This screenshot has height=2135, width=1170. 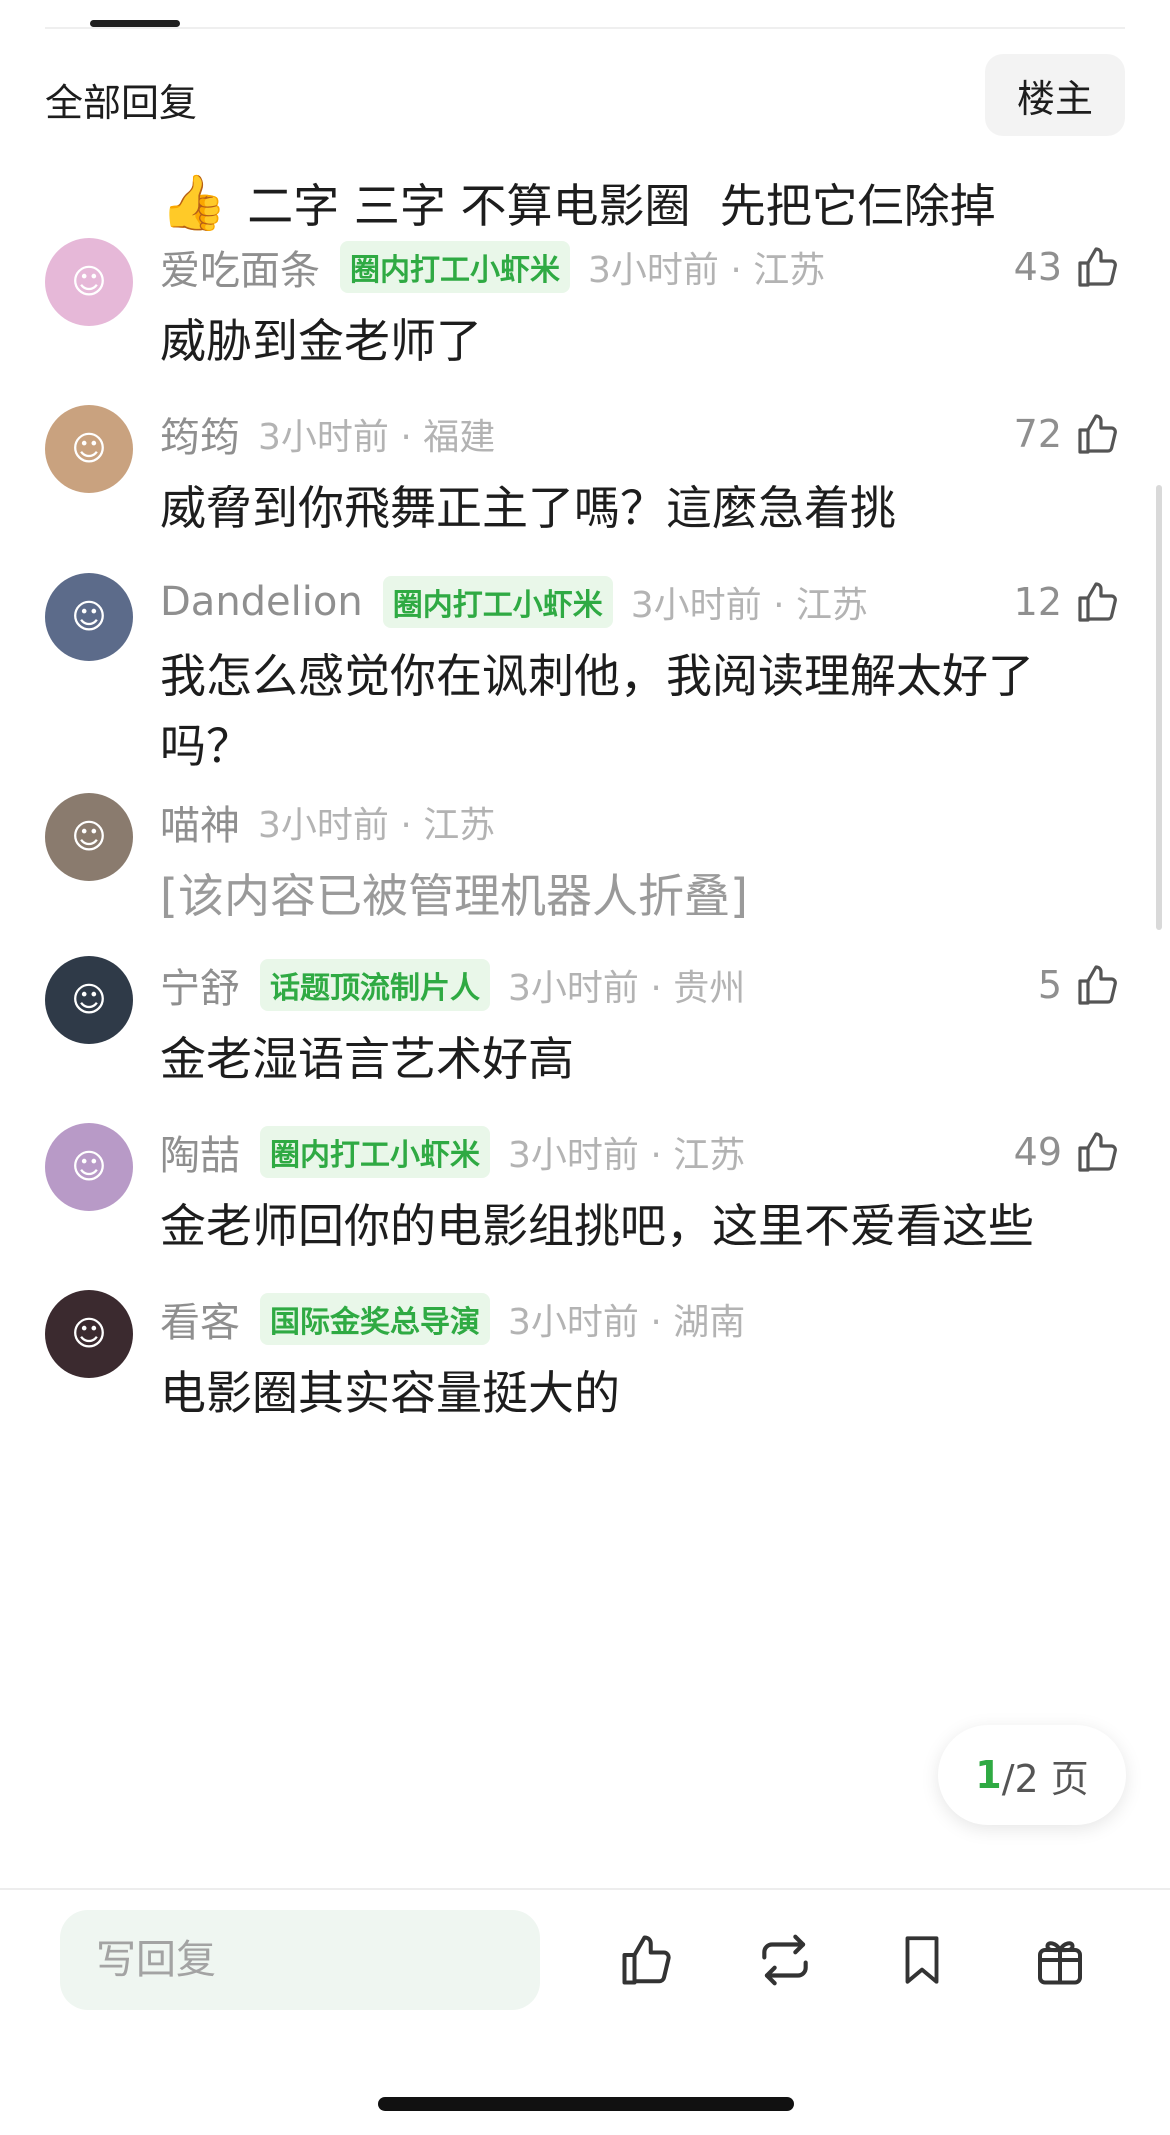 I want to click on comment-text: 威胁到金老师了, so click(x=321, y=341).